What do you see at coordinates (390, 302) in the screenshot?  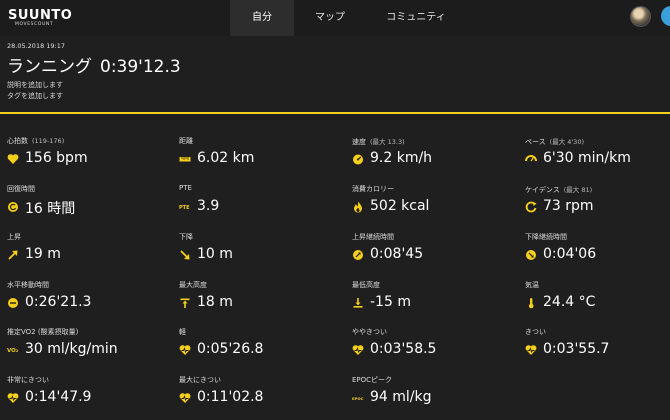 I see `stat-value: -15 m` at bounding box center [390, 302].